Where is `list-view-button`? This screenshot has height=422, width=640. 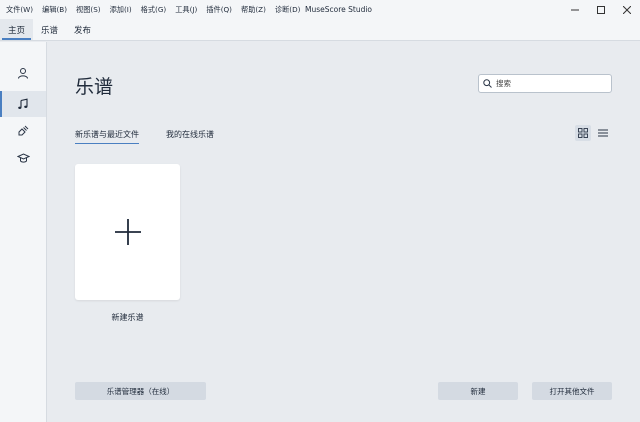 list-view-button is located at coordinates (603, 133).